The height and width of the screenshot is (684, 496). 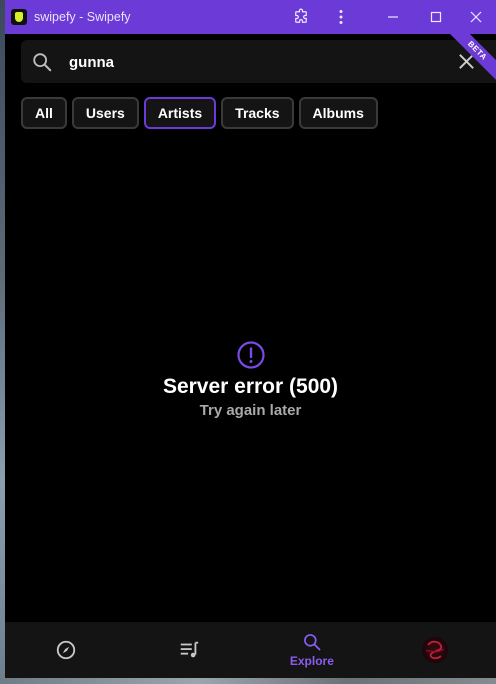 I want to click on more-vert-icon, so click(x=341, y=17).